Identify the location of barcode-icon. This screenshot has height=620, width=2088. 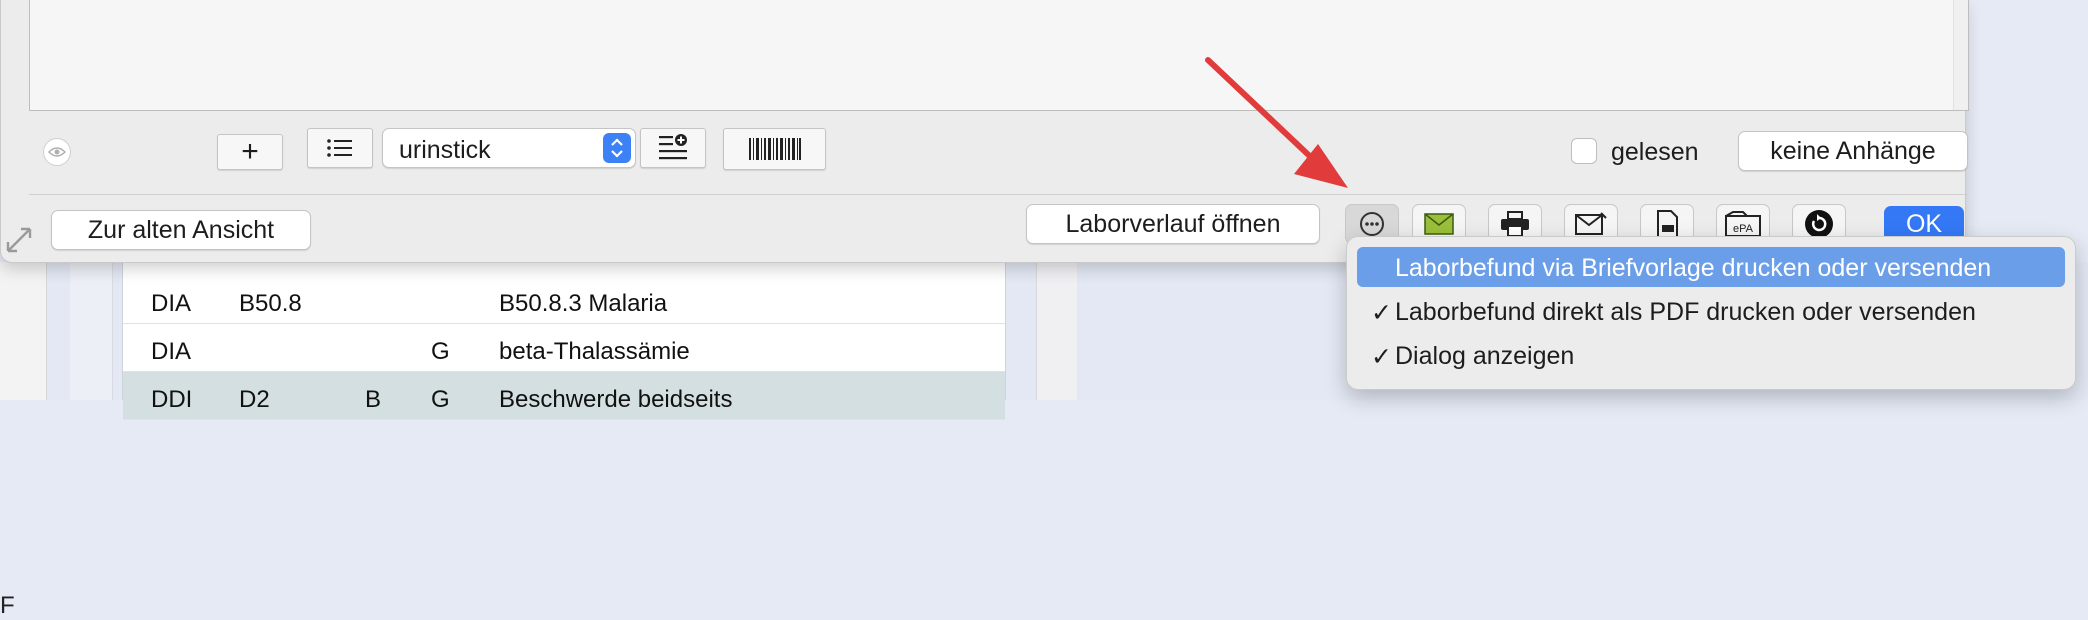
(774, 149).